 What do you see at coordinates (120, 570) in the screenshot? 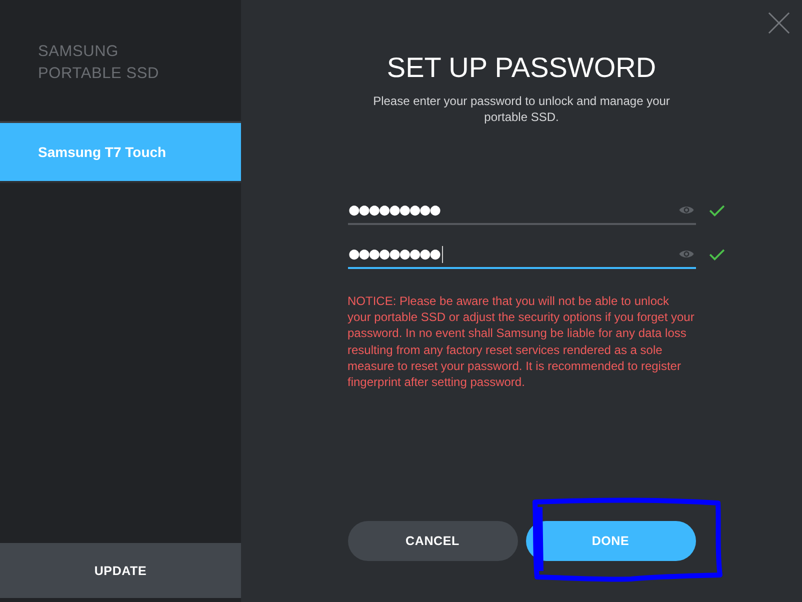
I see `update-button: UPDATE` at bounding box center [120, 570].